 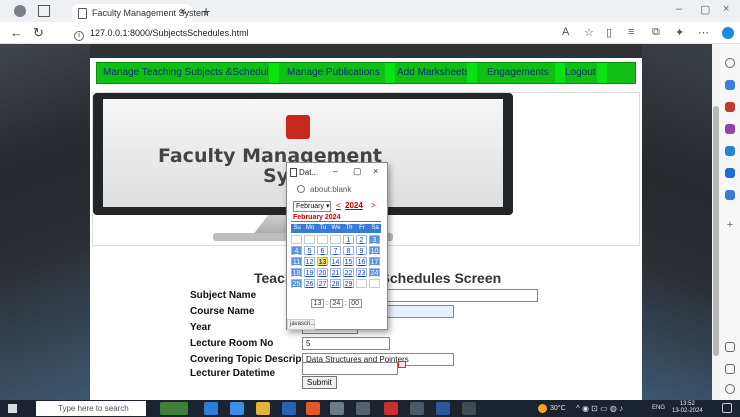 What do you see at coordinates (705, 9) in the screenshot?
I see `maximize-button: ▢` at bounding box center [705, 9].